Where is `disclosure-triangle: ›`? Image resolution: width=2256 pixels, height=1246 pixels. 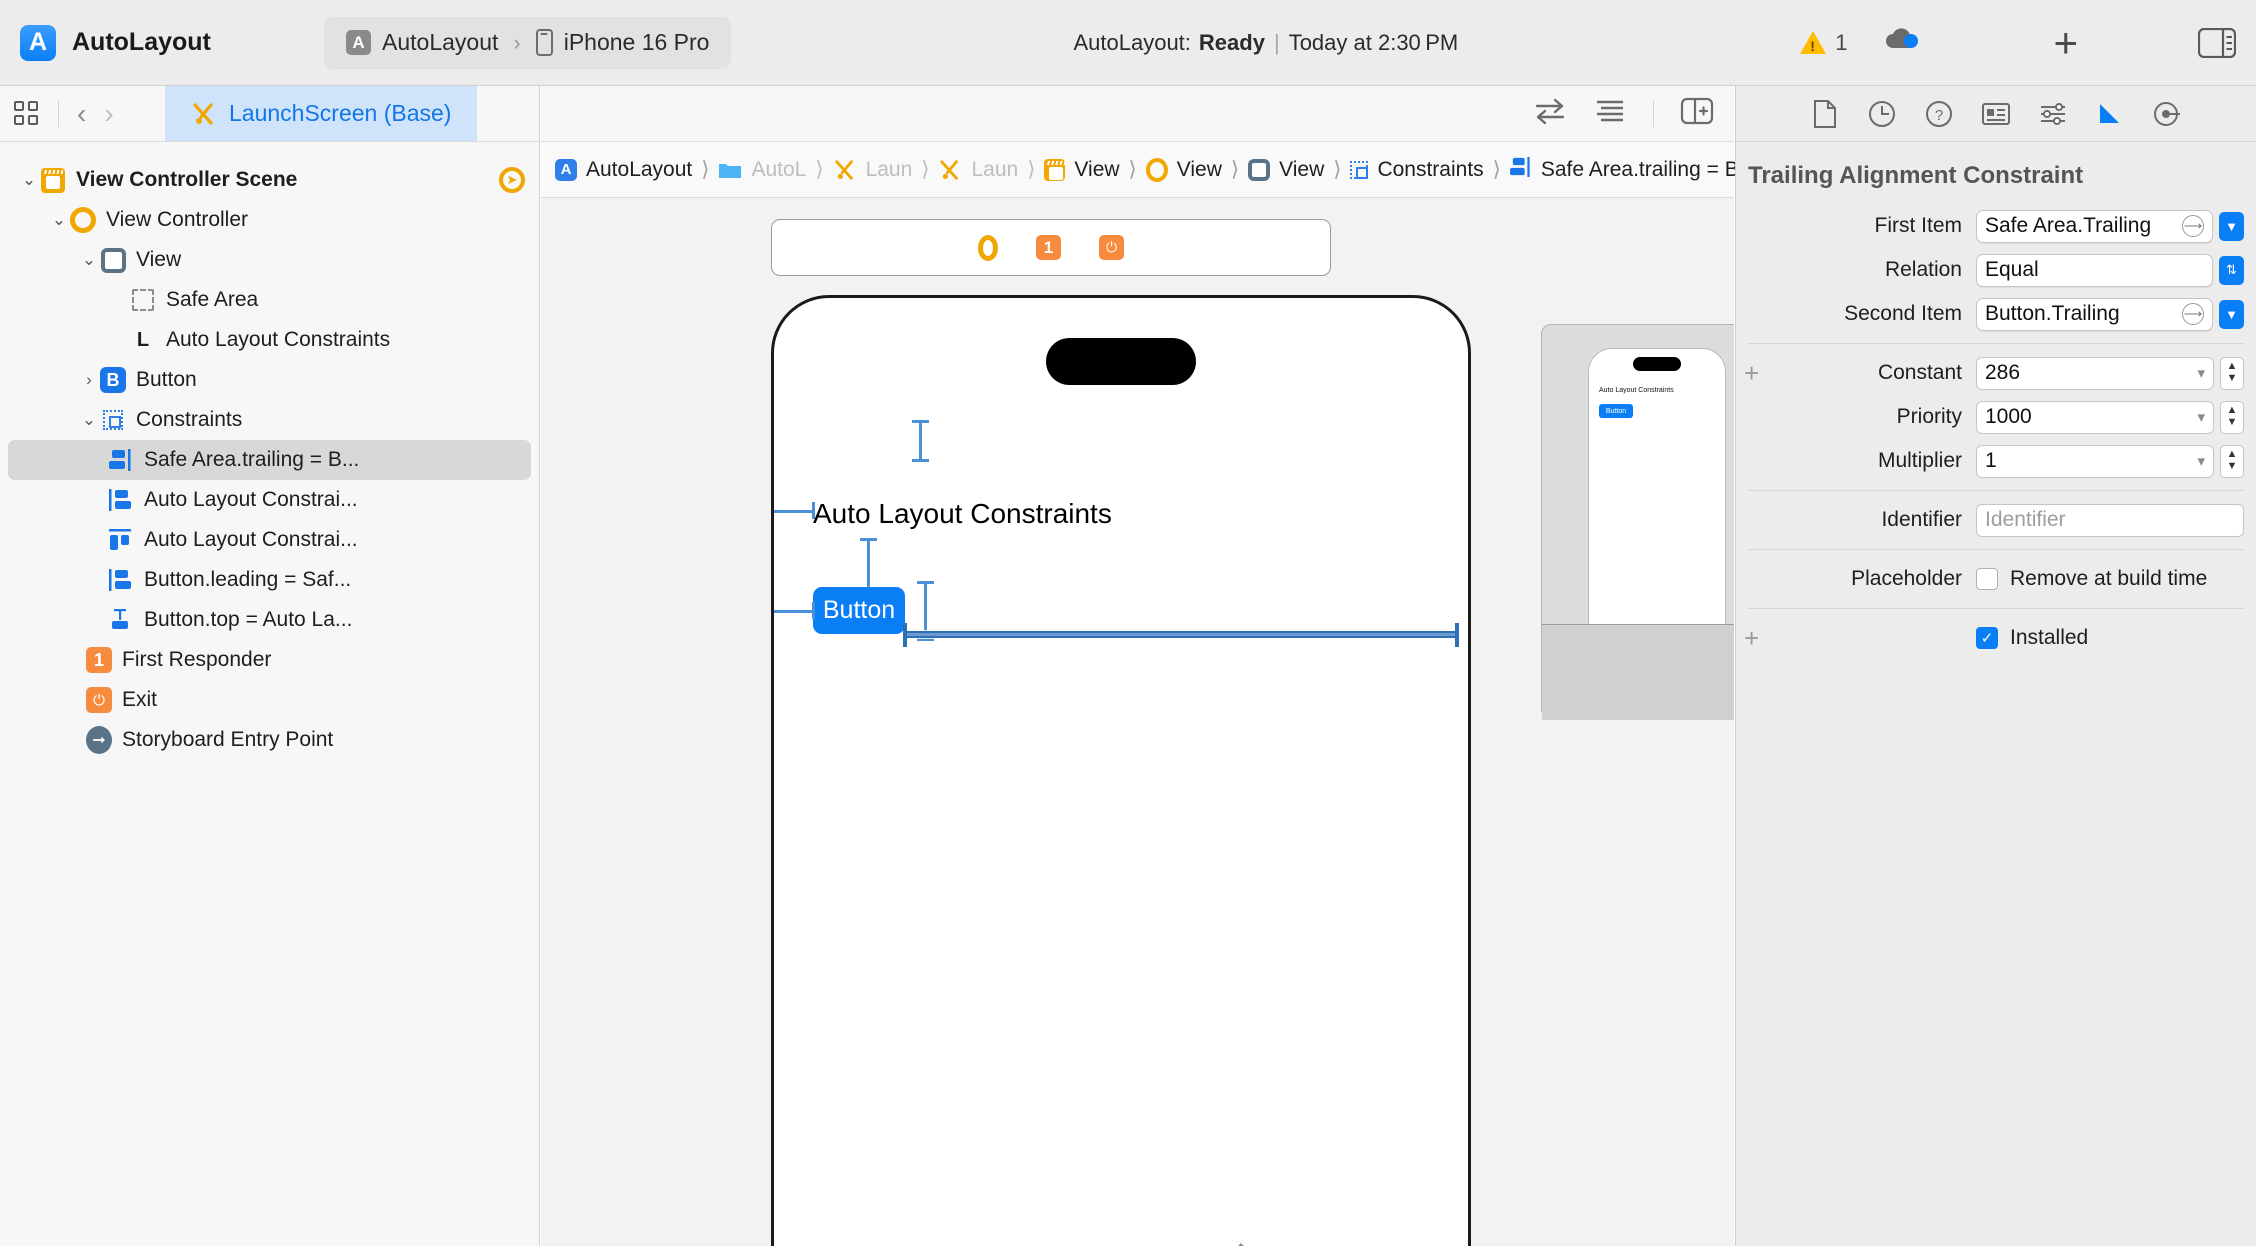
disclosure-triangle: › is located at coordinates (89, 380).